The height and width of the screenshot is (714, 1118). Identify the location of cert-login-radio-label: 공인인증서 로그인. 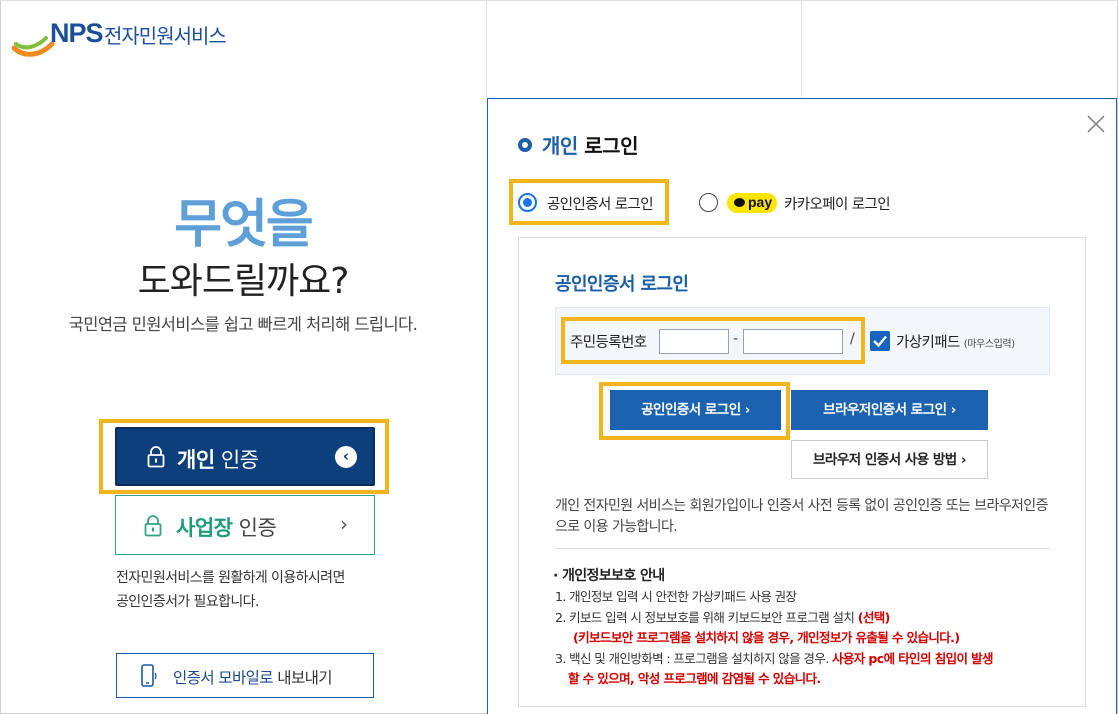
(600, 203).